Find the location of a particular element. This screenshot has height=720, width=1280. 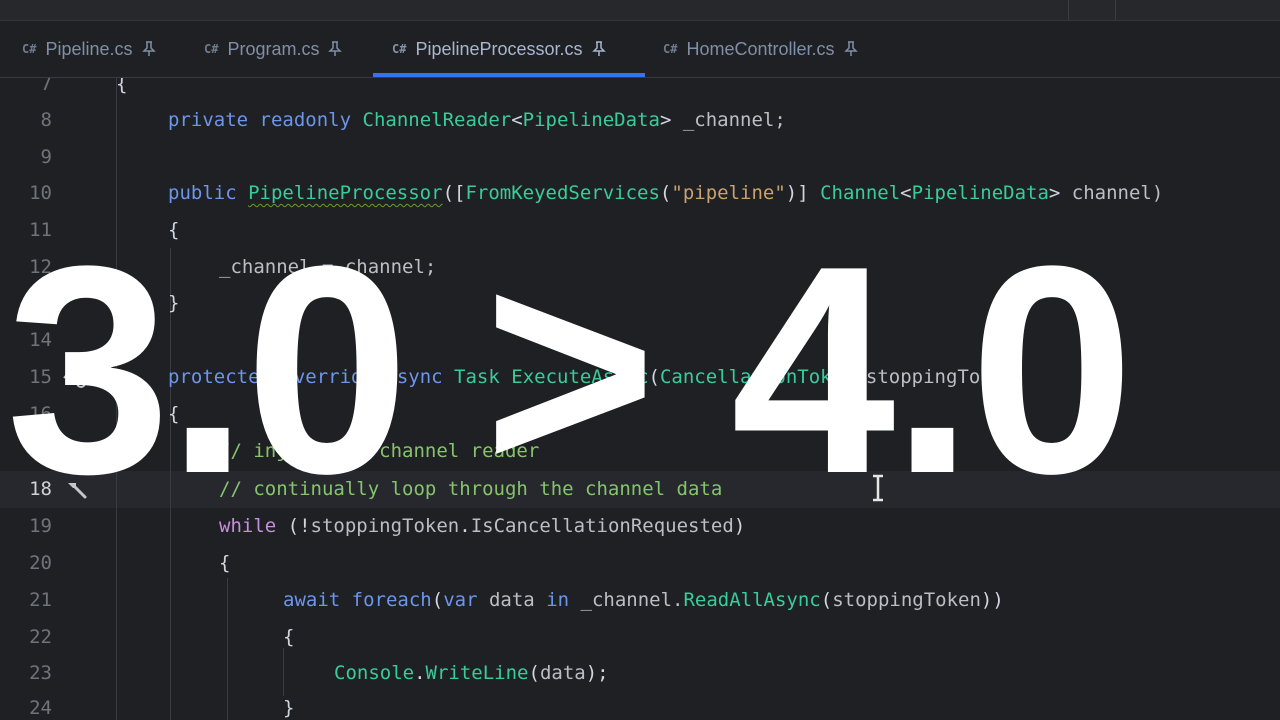

quick-action-hammer-icon is located at coordinates (76, 492).